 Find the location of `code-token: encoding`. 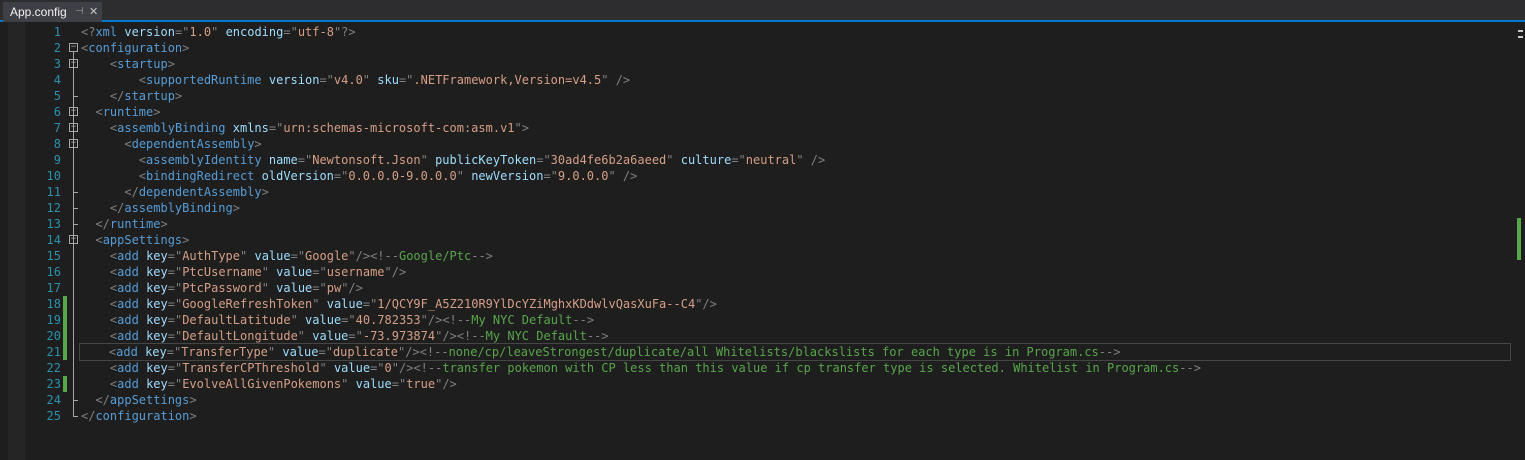

code-token: encoding is located at coordinates (254, 32).